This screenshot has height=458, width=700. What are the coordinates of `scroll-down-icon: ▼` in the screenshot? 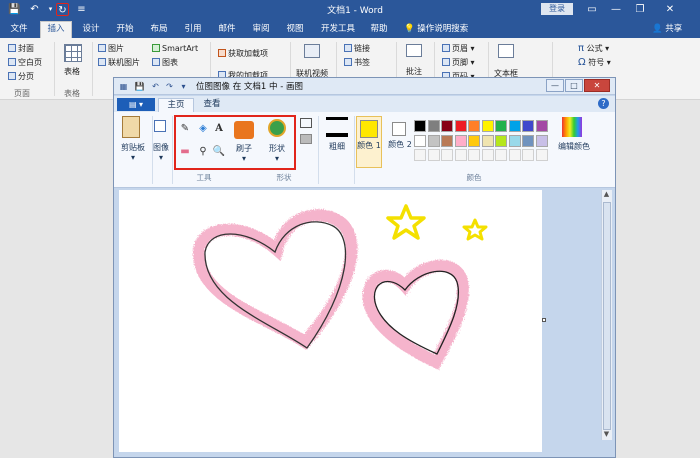 It's located at (606, 434).